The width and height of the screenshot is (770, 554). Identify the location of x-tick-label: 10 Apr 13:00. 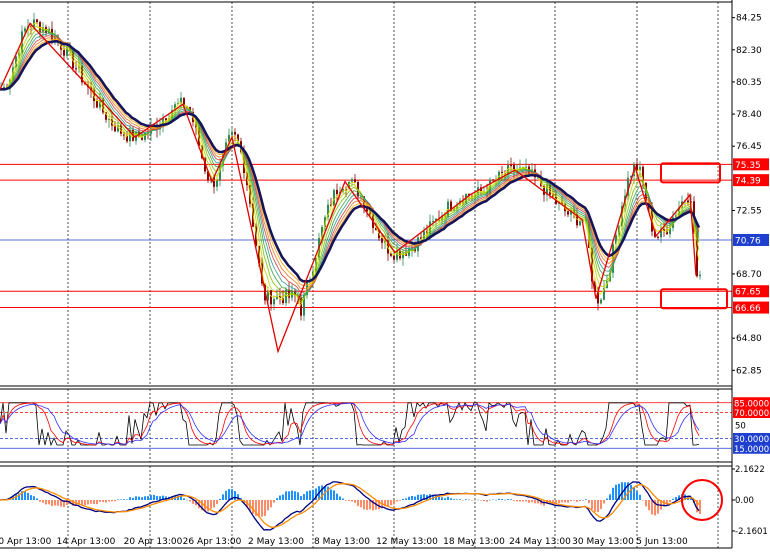
(26, 542).